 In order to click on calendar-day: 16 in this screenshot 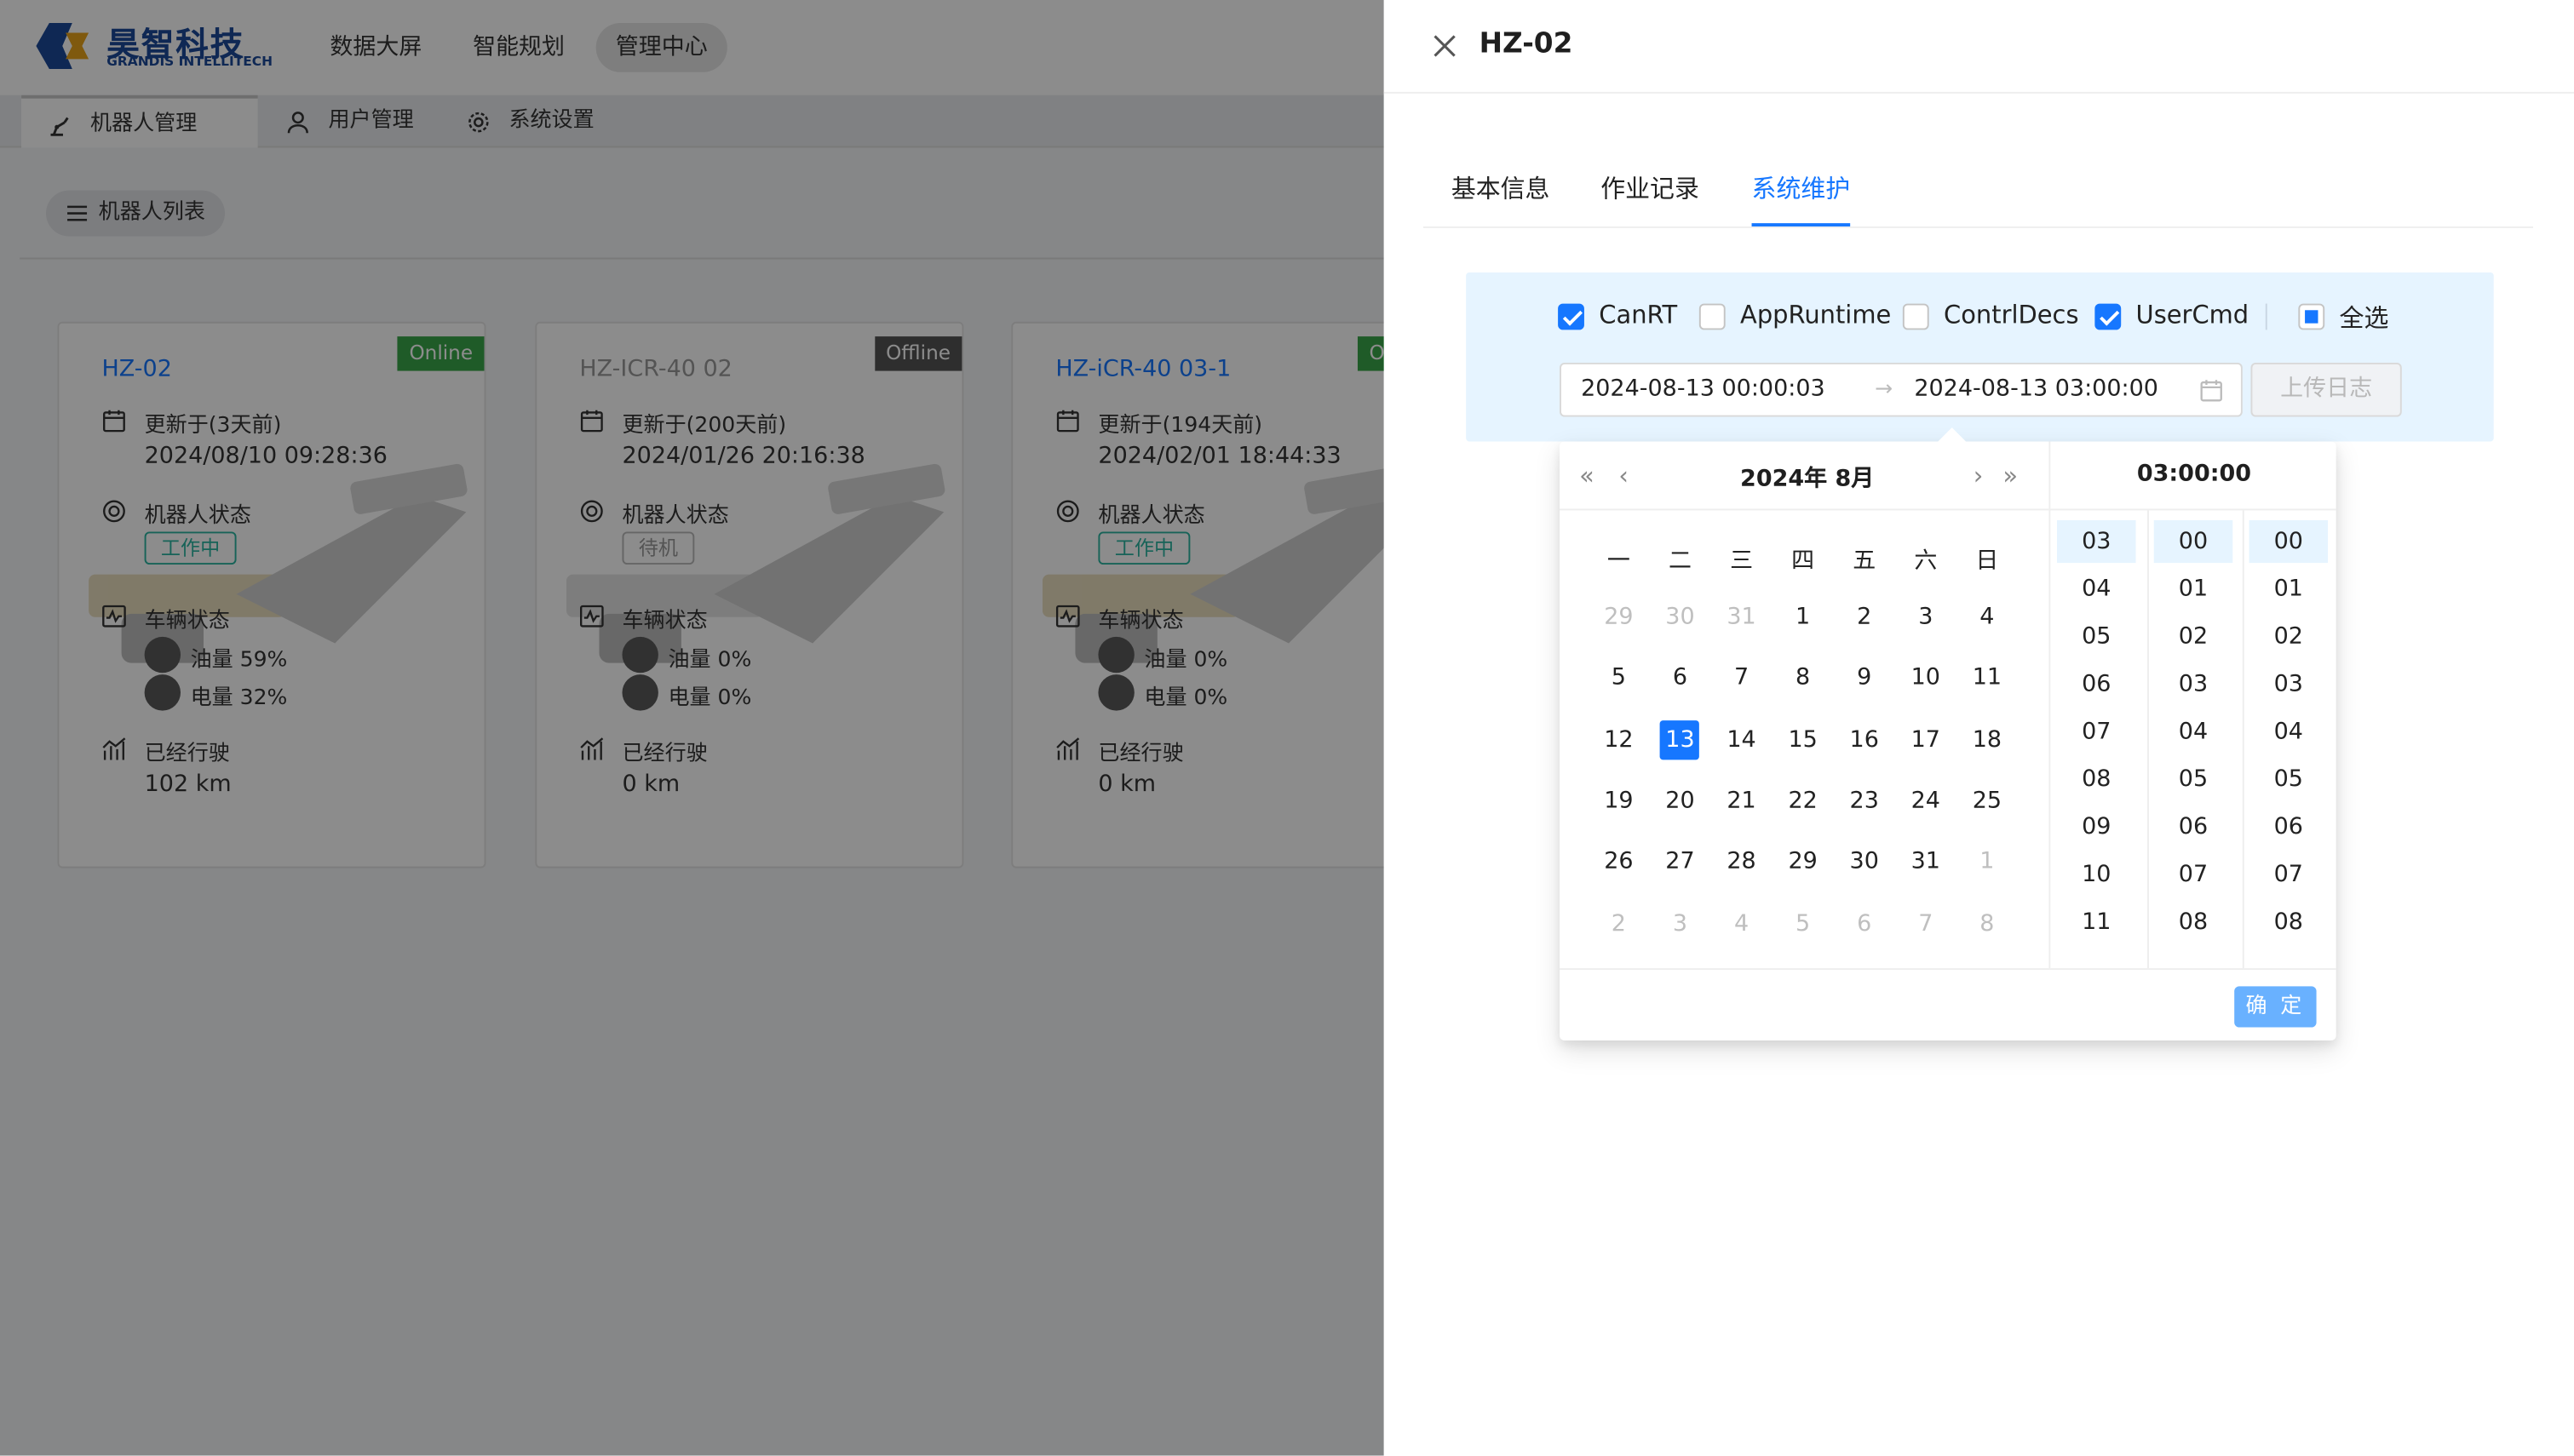, I will do `click(1865, 739)`.